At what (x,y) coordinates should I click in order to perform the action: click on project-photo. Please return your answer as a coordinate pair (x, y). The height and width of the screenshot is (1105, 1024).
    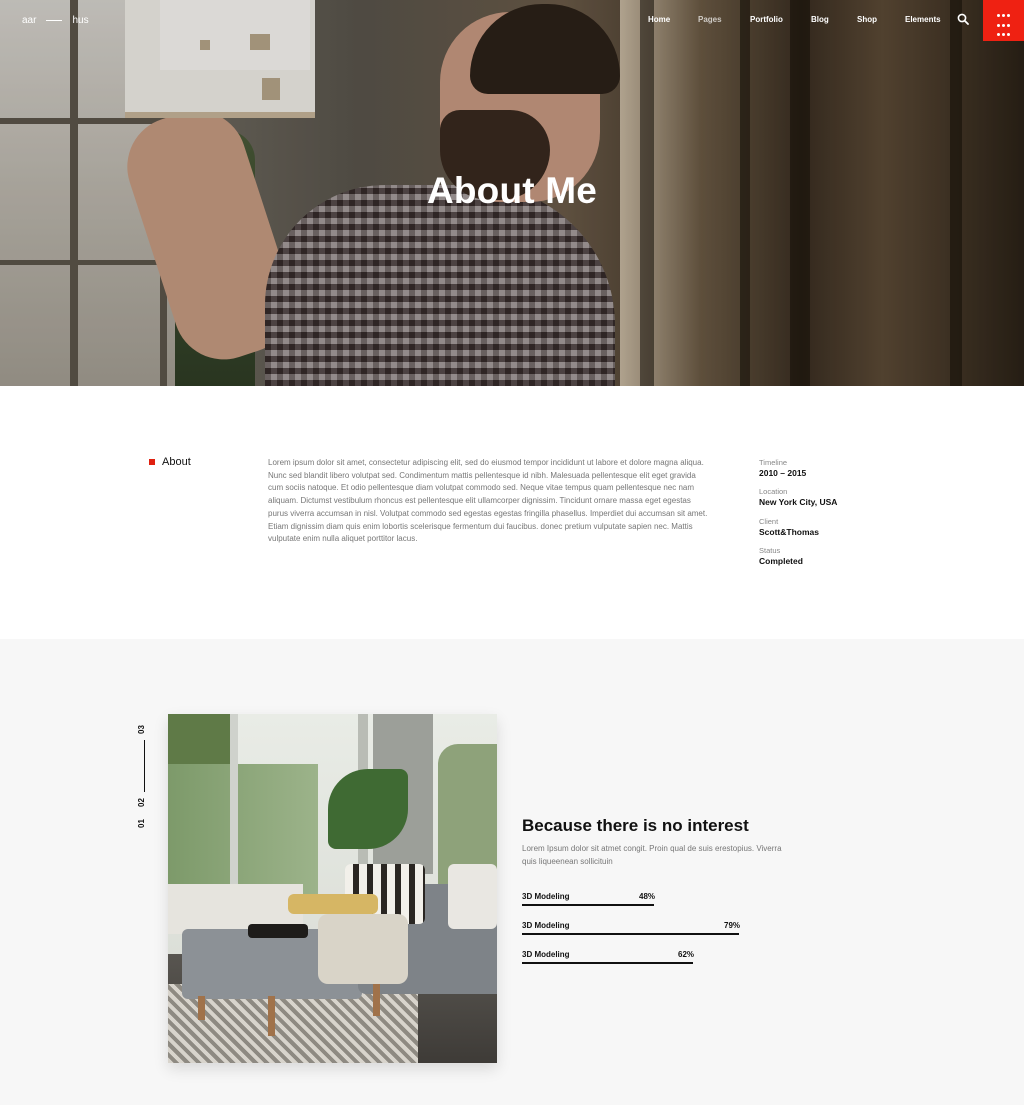
    Looking at the image, I should click on (332, 888).